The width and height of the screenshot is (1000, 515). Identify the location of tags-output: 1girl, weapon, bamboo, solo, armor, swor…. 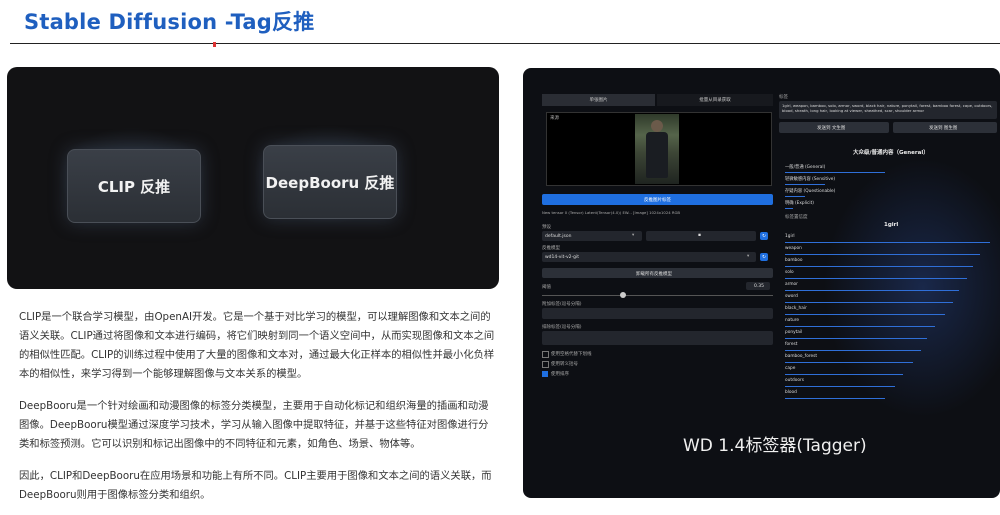
(888, 110).